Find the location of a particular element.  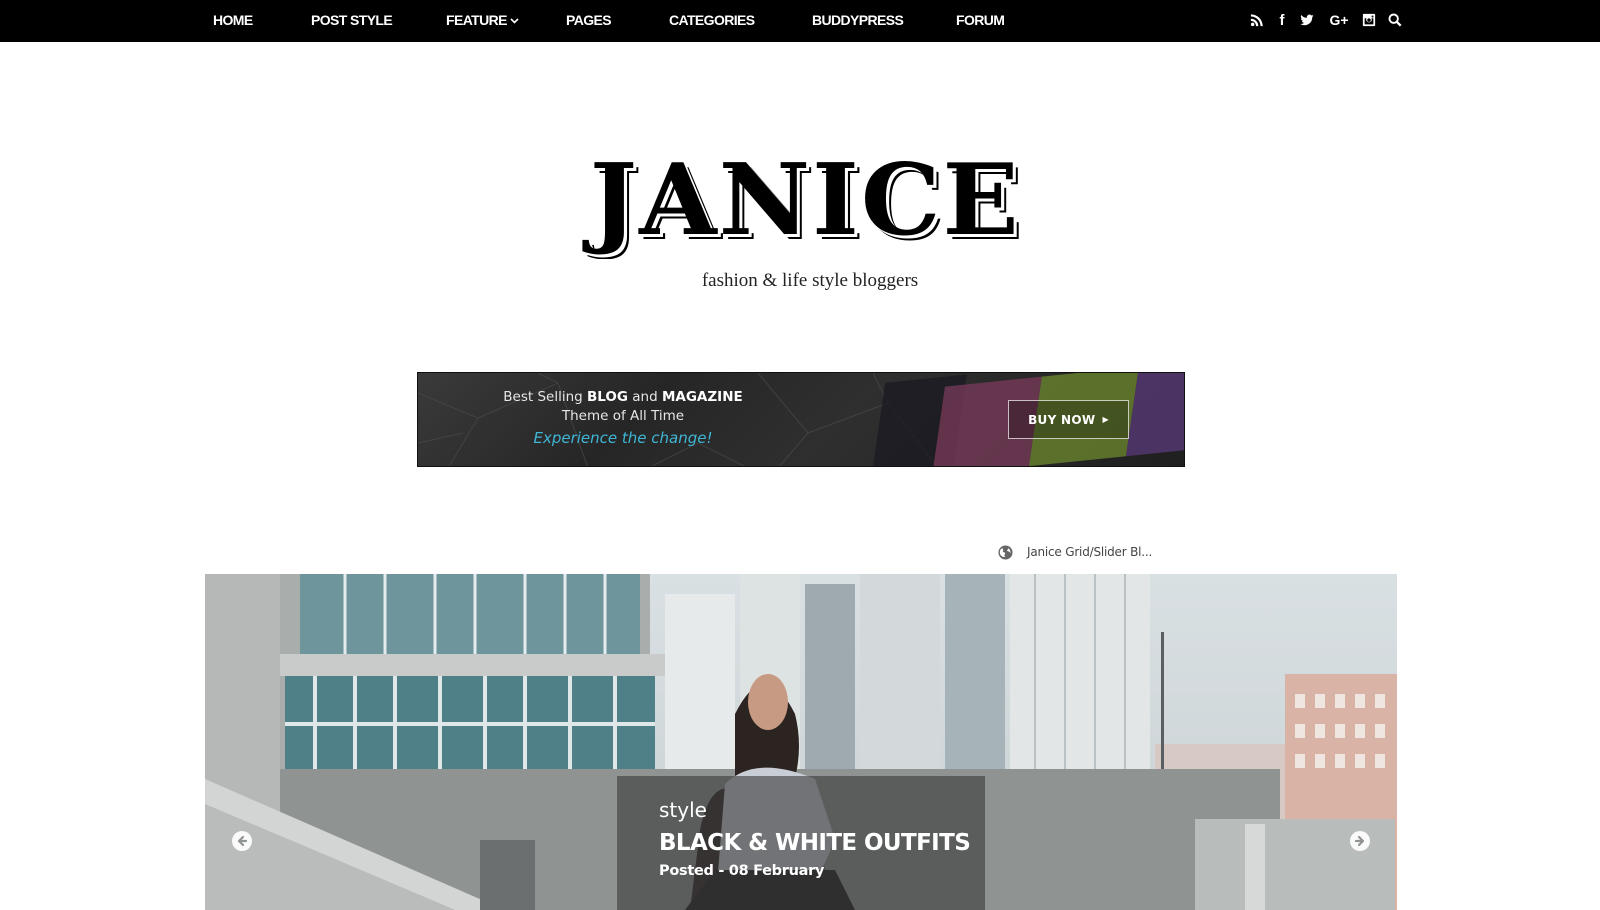

site-tagline: fashion & life style bloggers is located at coordinates (810, 280).